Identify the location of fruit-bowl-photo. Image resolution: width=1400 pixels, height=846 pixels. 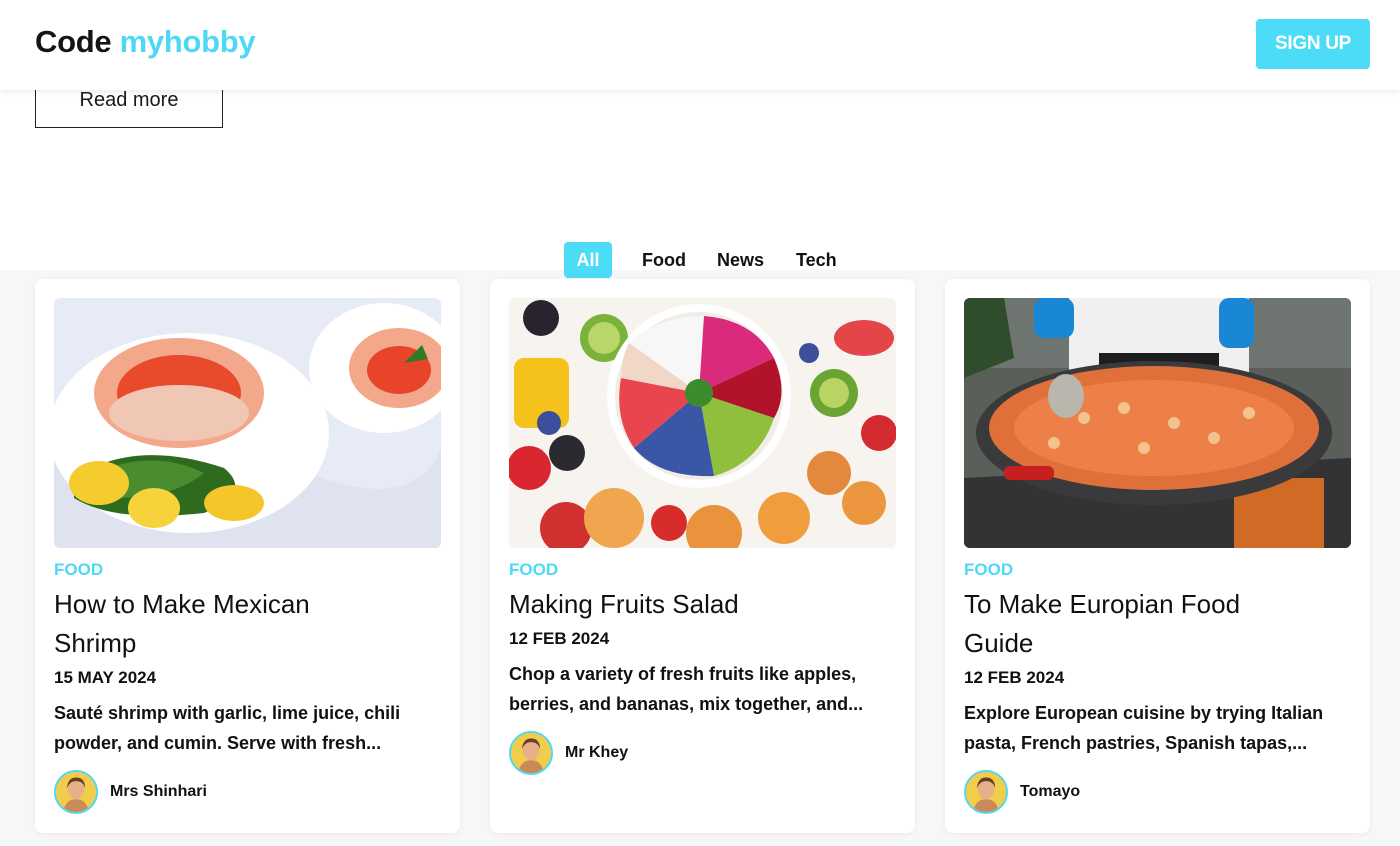
(702, 423).